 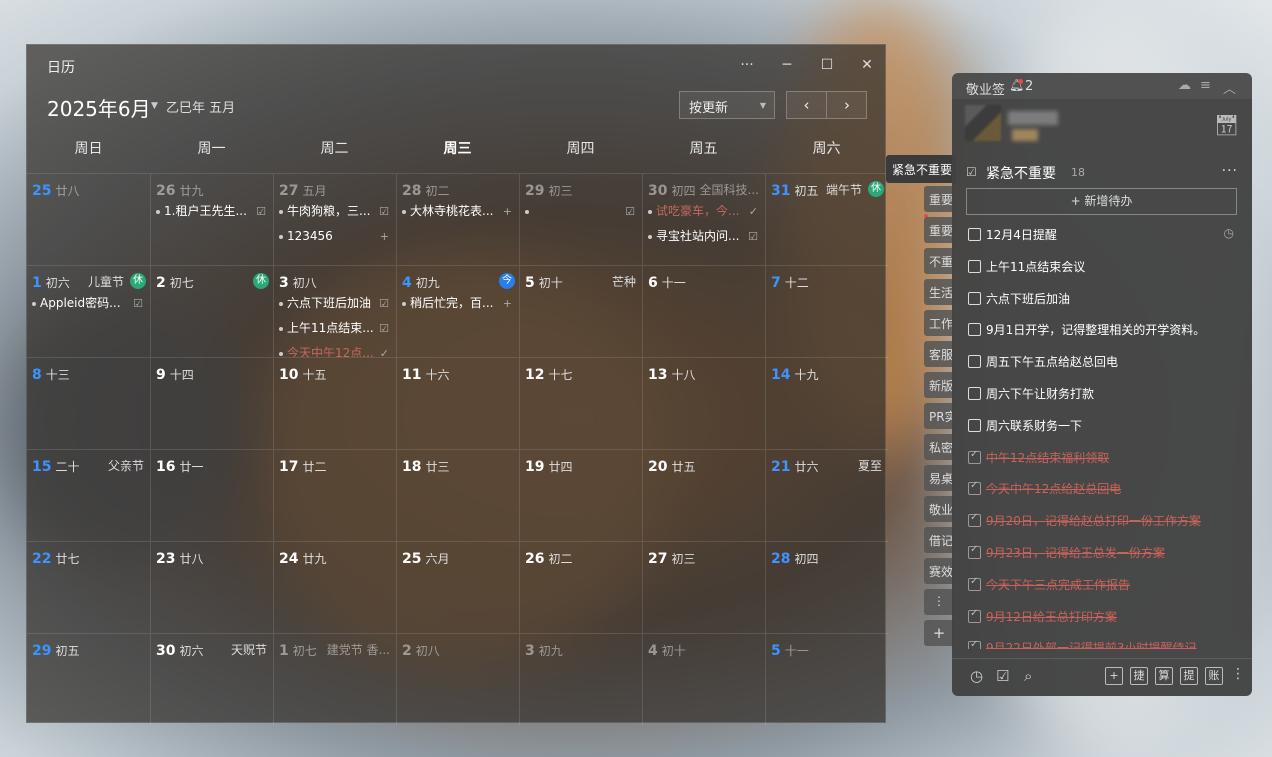 I want to click on day-cell: 4 初十, so click(x=703, y=679).